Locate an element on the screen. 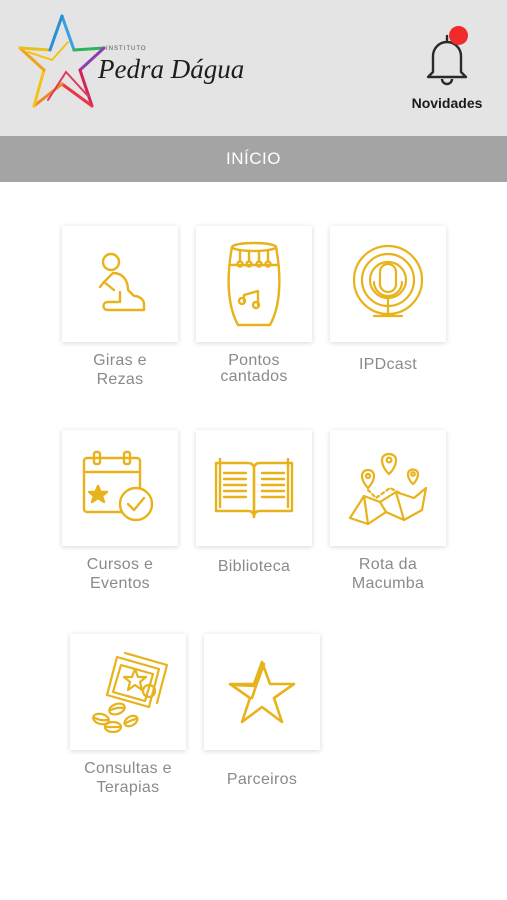  map-pins-icon is located at coordinates (388, 489).